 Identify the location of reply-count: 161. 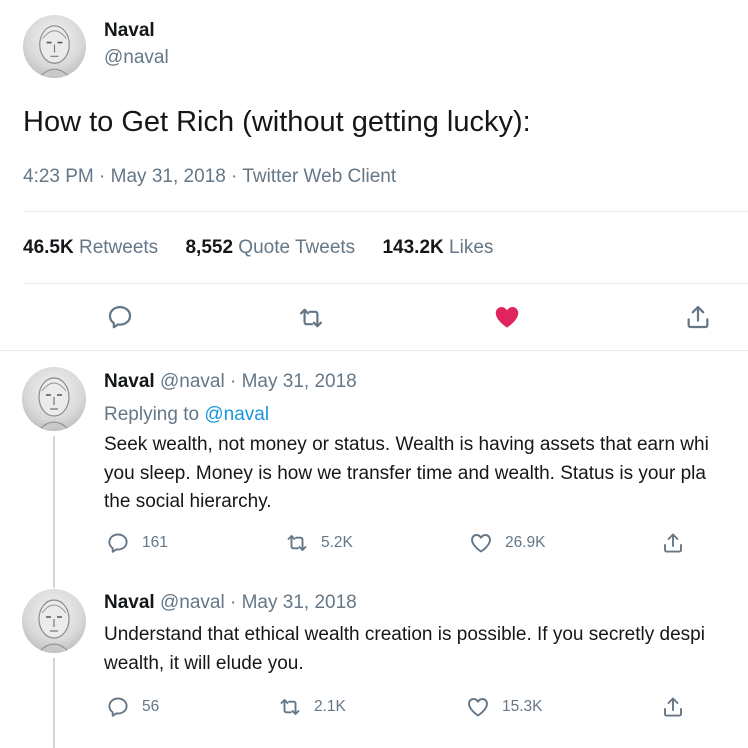
(155, 542).